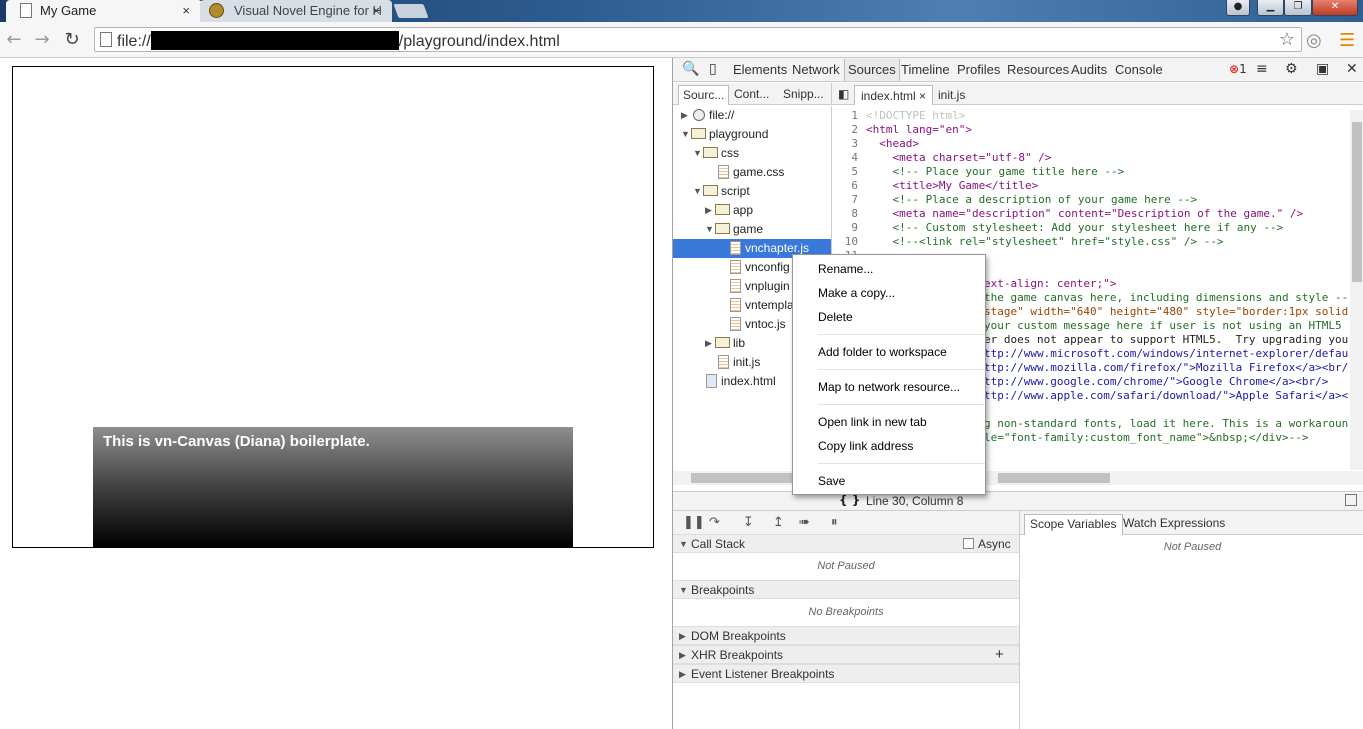  Describe the element at coordinates (846, 543) in the screenshot. I see `call-stack-header: ▼ Call Stack Async` at that location.